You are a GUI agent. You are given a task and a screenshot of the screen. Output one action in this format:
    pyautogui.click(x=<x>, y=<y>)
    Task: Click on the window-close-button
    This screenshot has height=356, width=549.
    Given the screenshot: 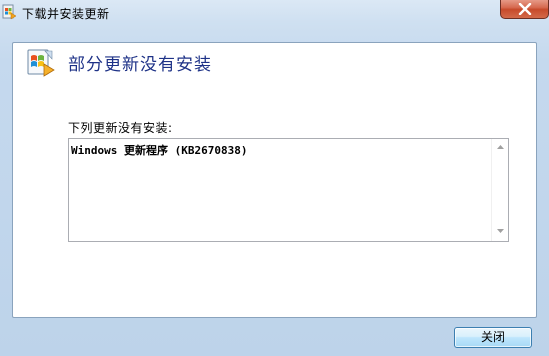 What is the action you would take?
    pyautogui.click(x=524, y=9)
    